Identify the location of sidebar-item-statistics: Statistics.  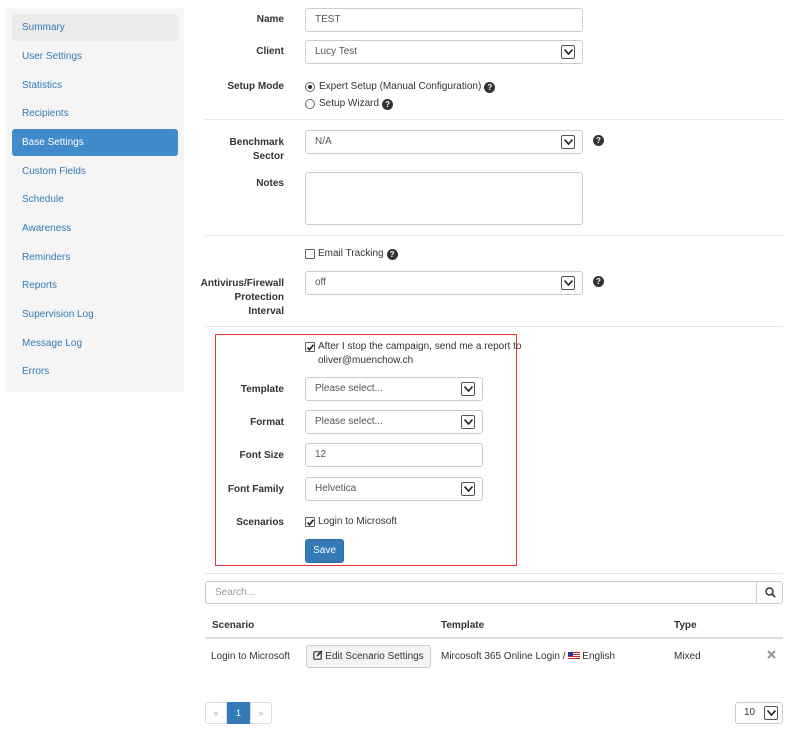
(95, 85).